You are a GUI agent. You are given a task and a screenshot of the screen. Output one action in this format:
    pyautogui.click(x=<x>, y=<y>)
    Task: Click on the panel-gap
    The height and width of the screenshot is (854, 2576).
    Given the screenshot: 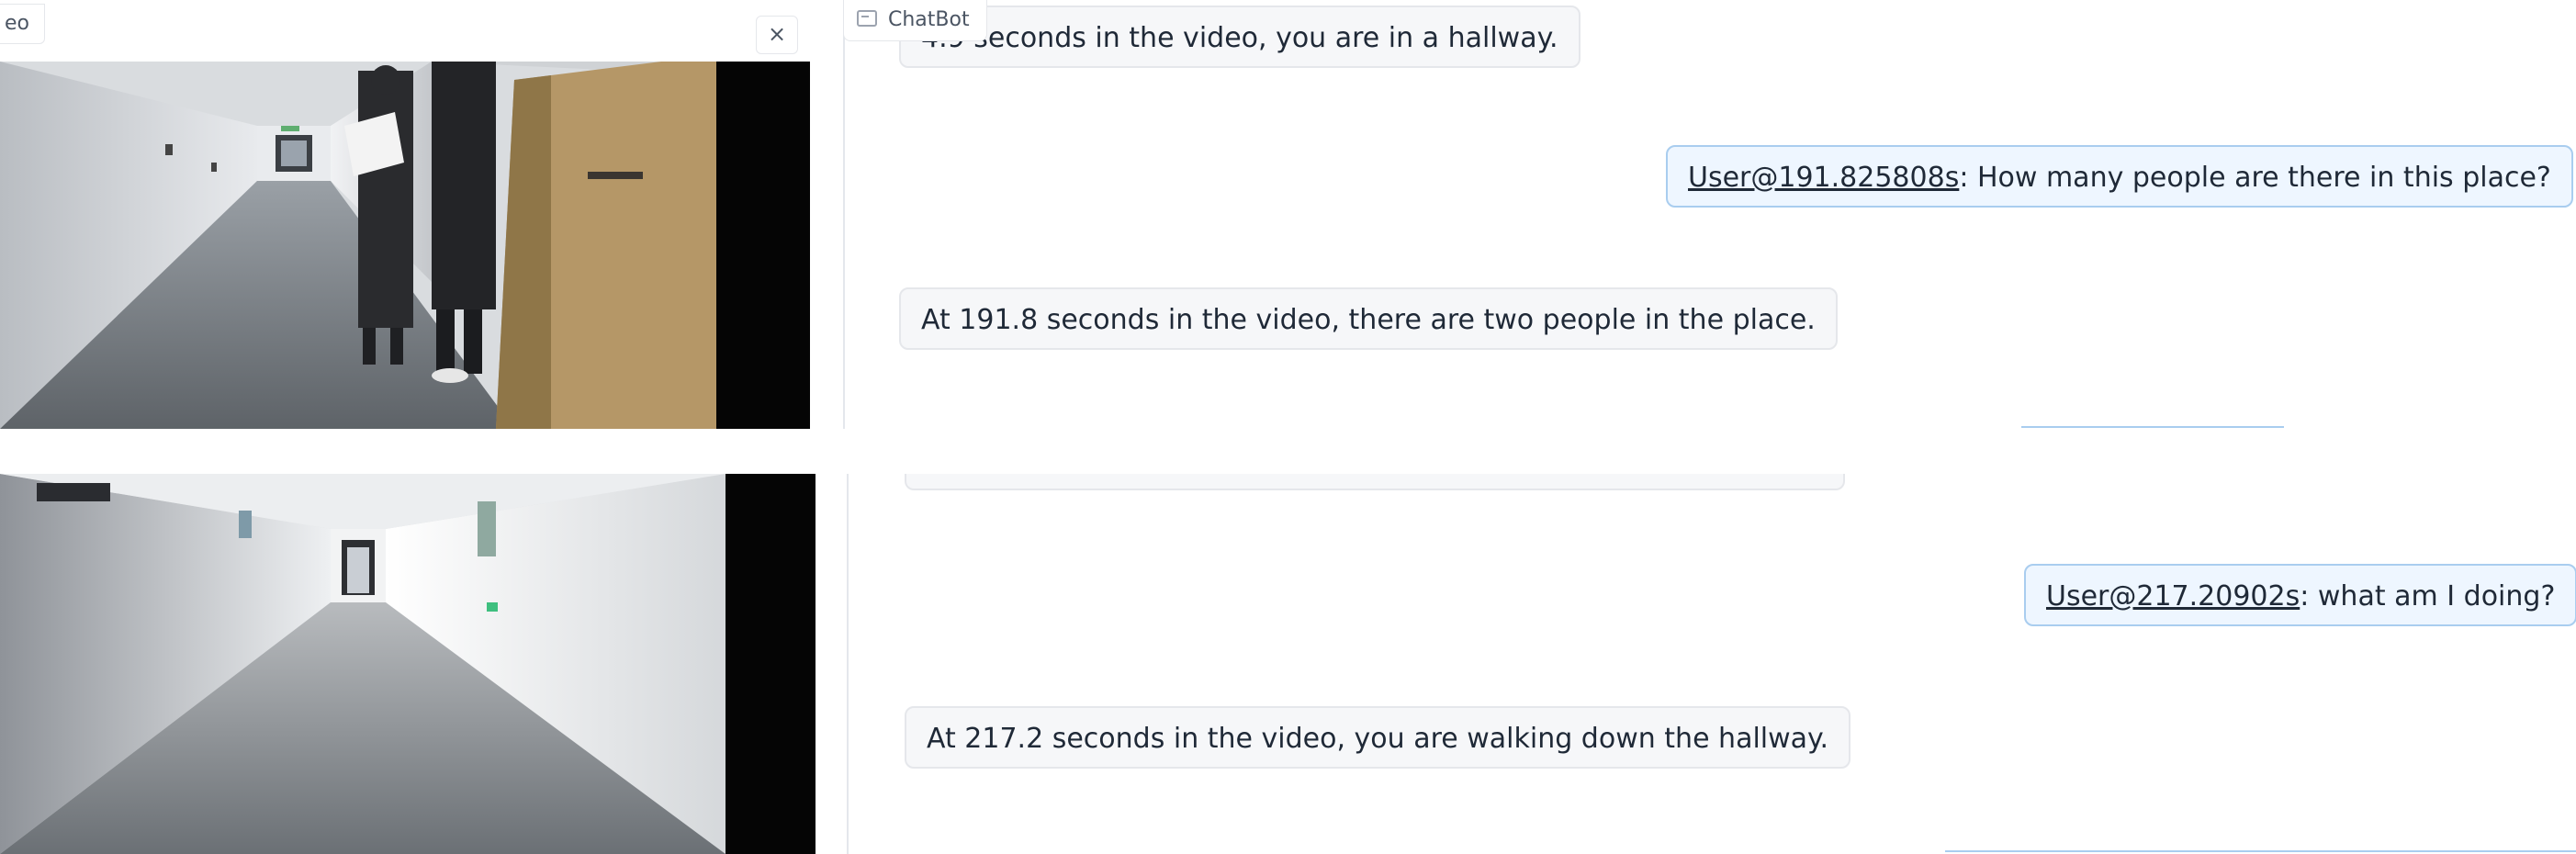 What is the action you would take?
    pyautogui.click(x=1288, y=452)
    